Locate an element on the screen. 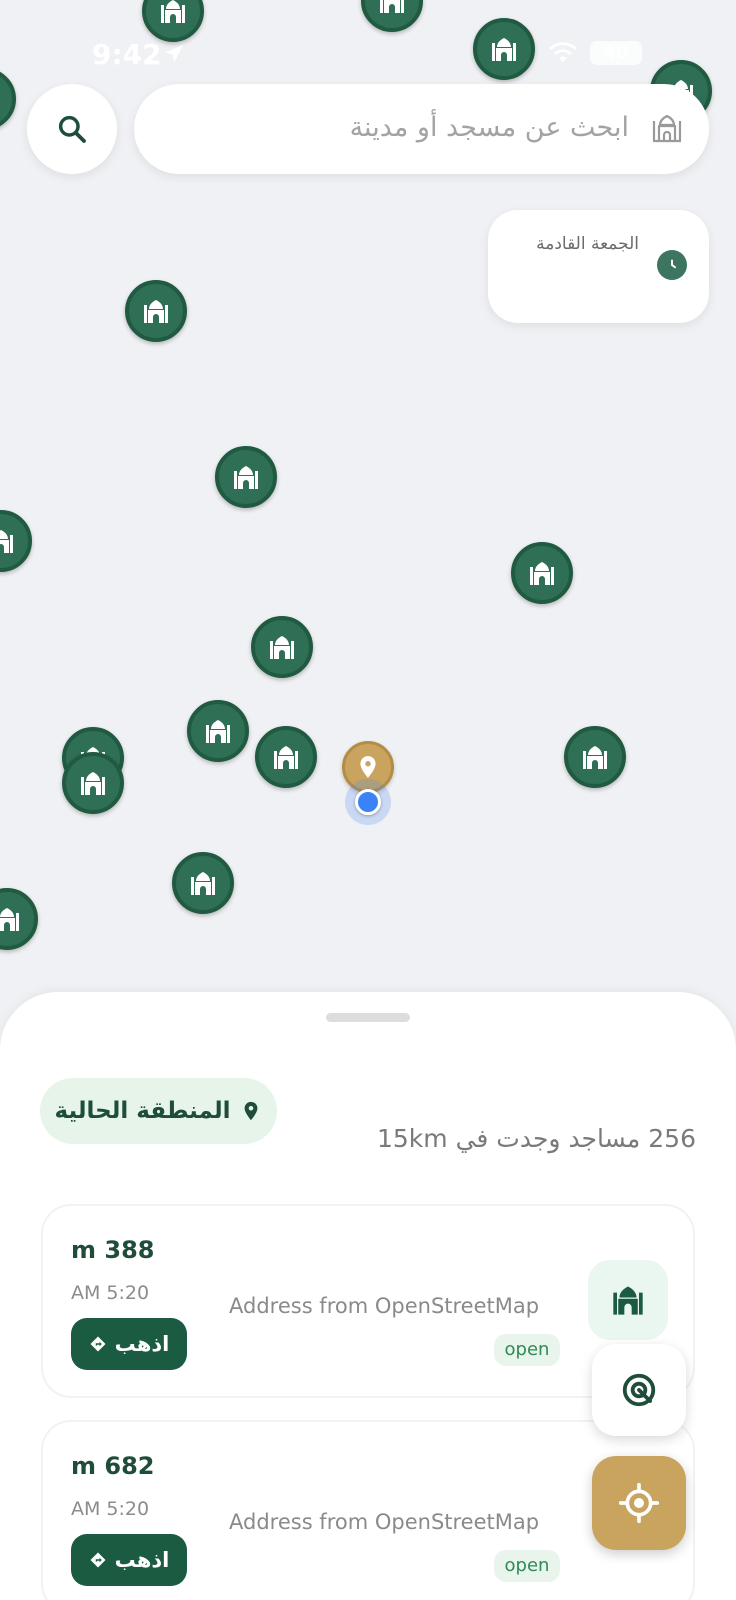 Image resolution: width=736 pixels, height=1600 pixels. mosque-distance: m 388 is located at coordinates (113, 1250).